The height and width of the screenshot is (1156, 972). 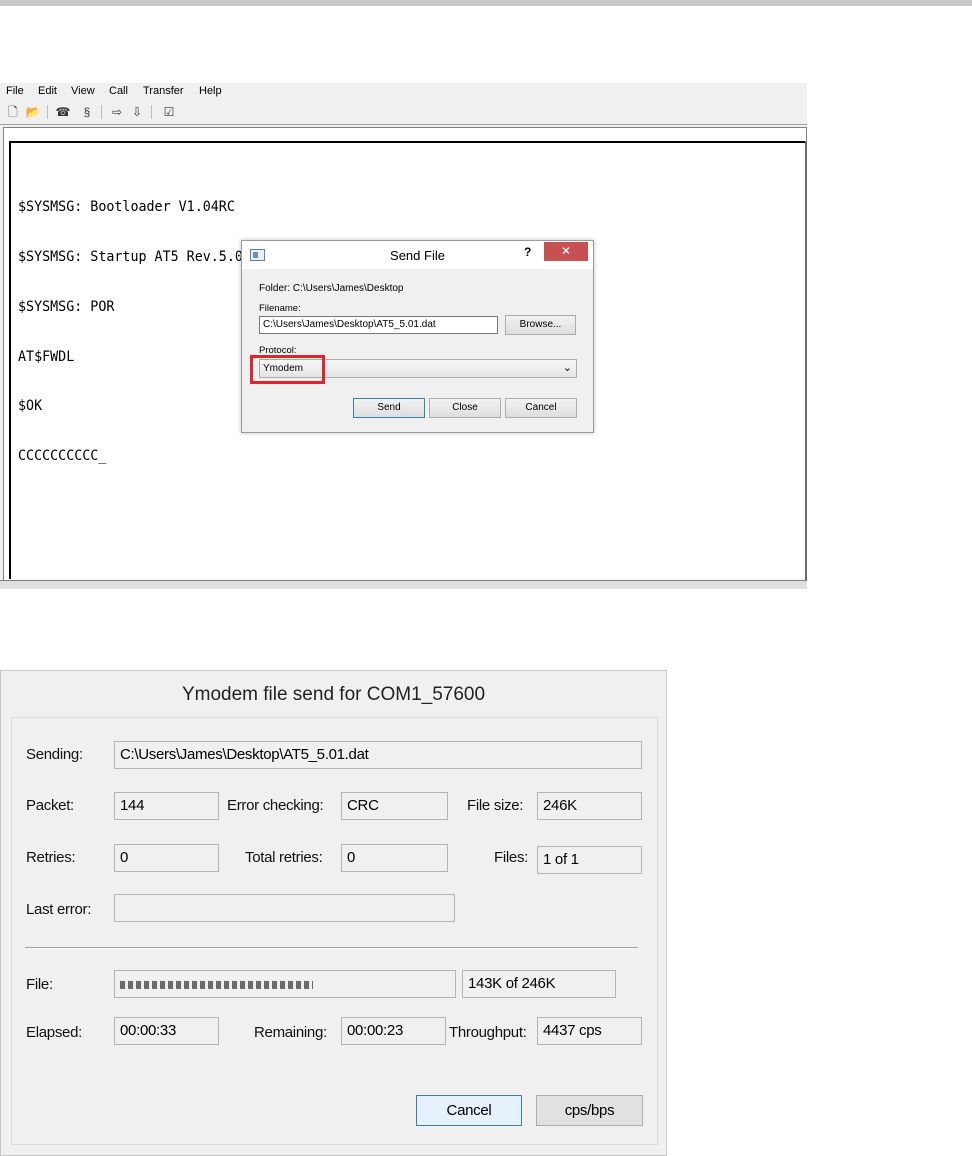 What do you see at coordinates (394, 806) in the screenshot?
I see `error-checking-field: CRC` at bounding box center [394, 806].